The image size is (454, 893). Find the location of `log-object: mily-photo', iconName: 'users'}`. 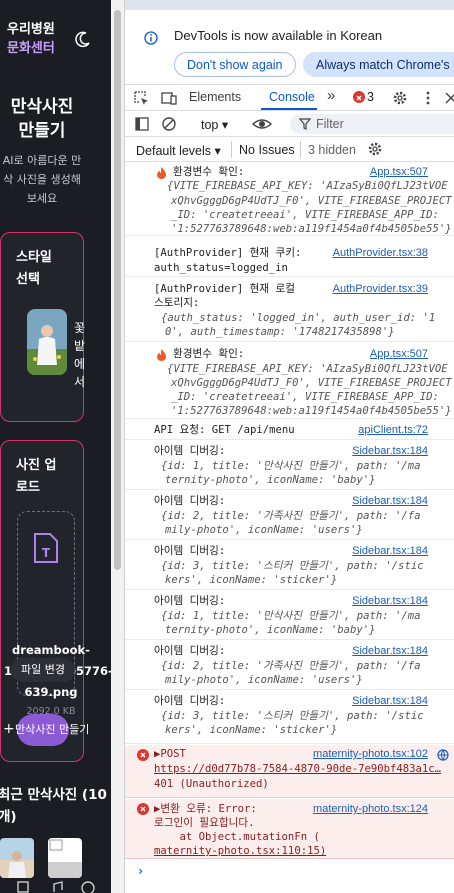

log-object: mily-photo', iconName: 'users'} is located at coordinates (264, 530).